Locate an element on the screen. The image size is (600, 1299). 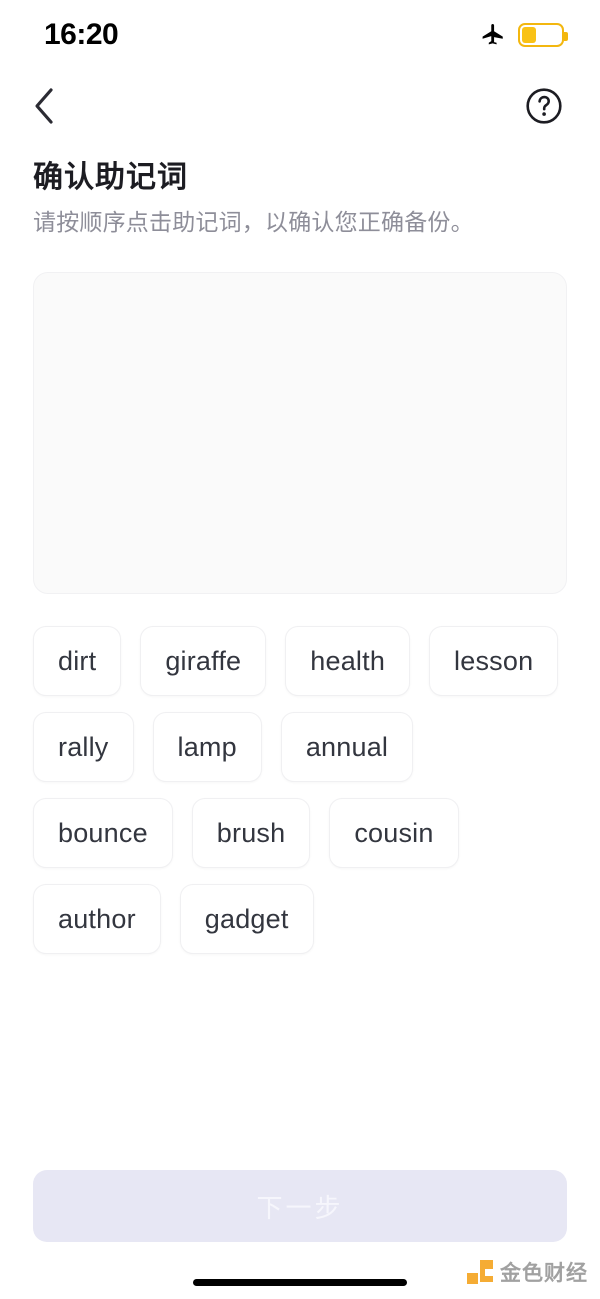
word-chip: rally is located at coordinates (83, 747).